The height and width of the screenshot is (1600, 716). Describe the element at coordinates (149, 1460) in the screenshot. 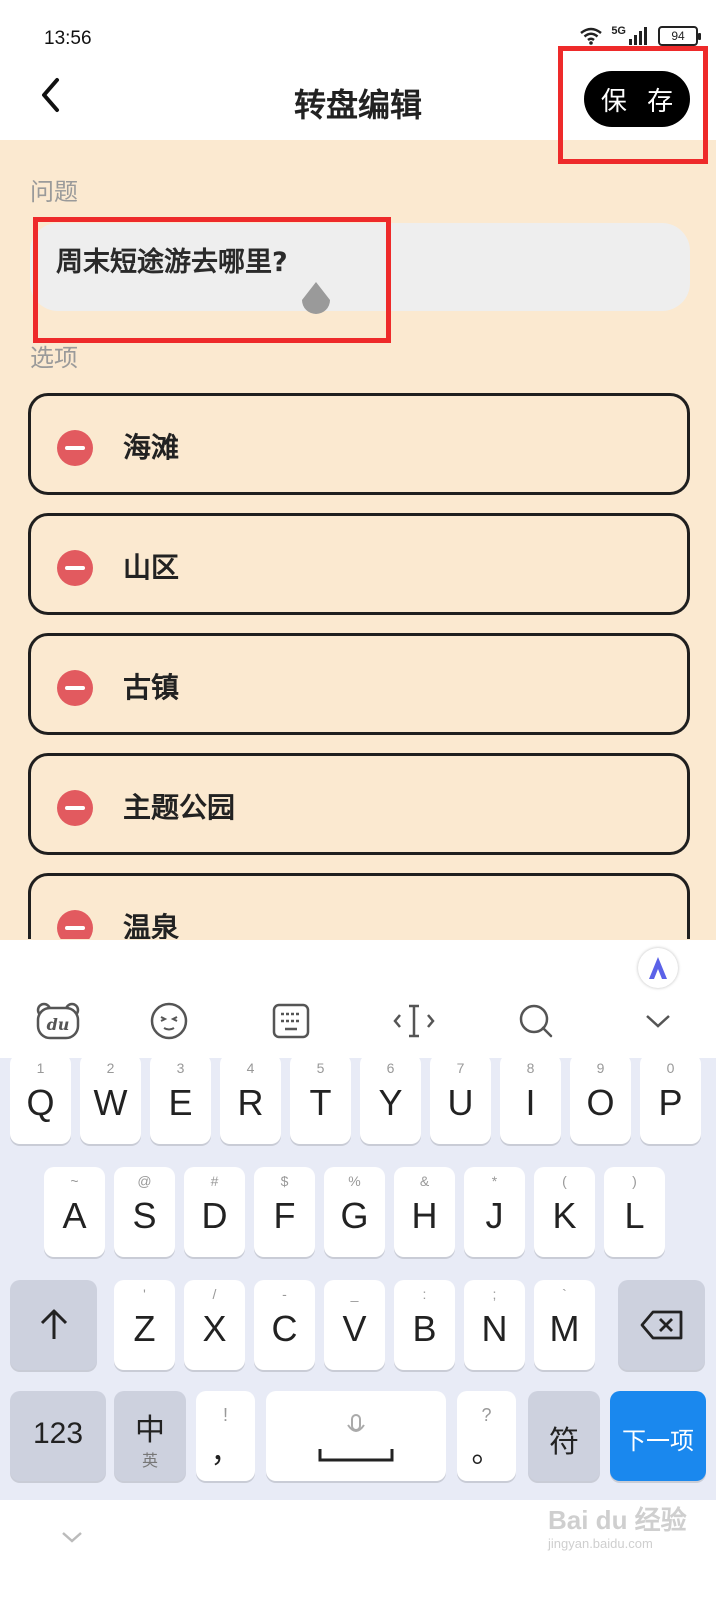

I see `key-sub-label: 英` at that location.